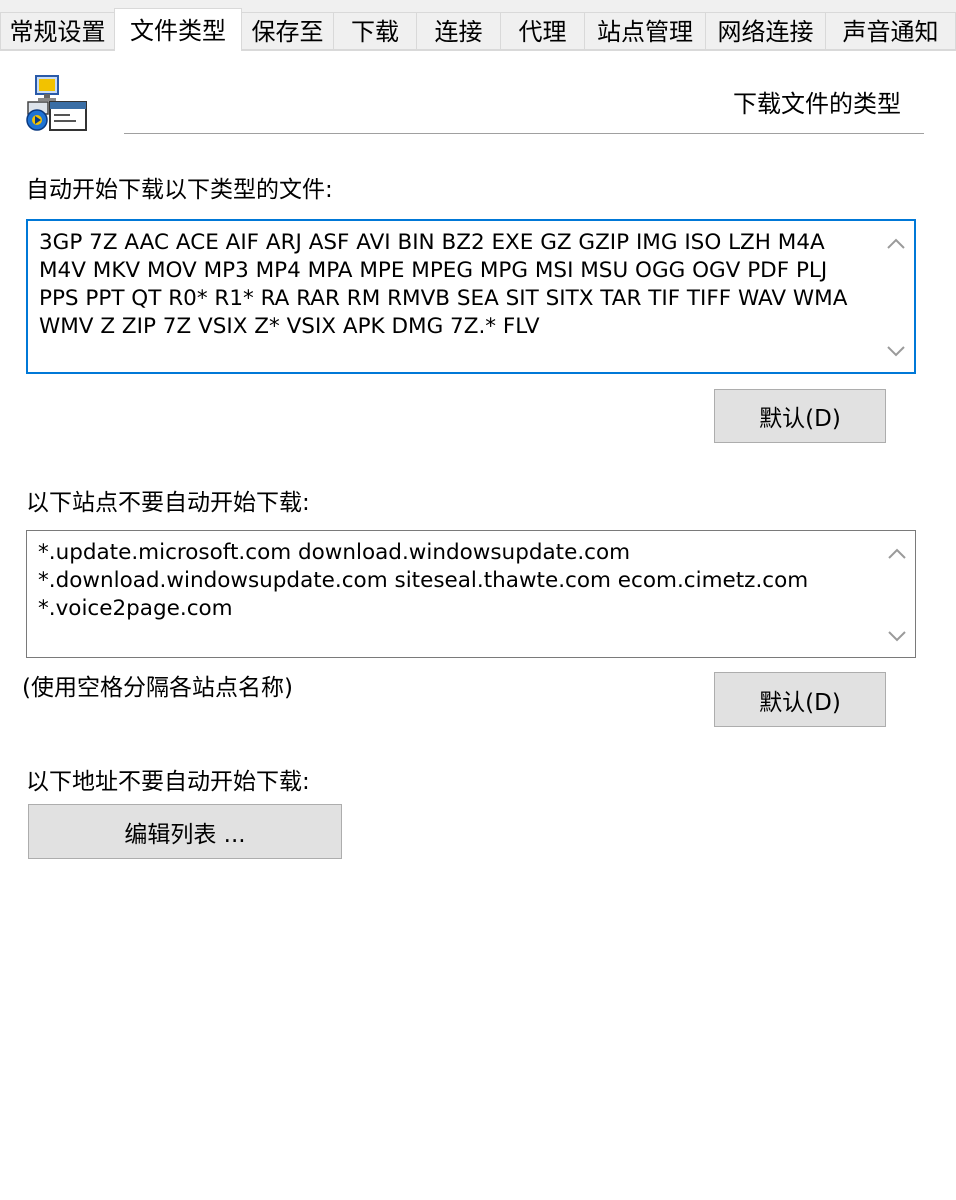  What do you see at coordinates (178, 29) in the screenshot?
I see `tab-file-types: 文件类型` at bounding box center [178, 29].